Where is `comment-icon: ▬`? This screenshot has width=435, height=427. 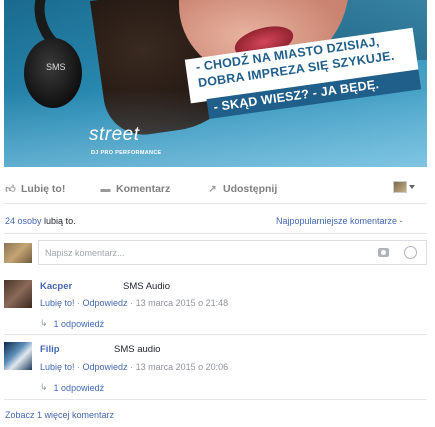 comment-icon: ▬ is located at coordinates (105, 189).